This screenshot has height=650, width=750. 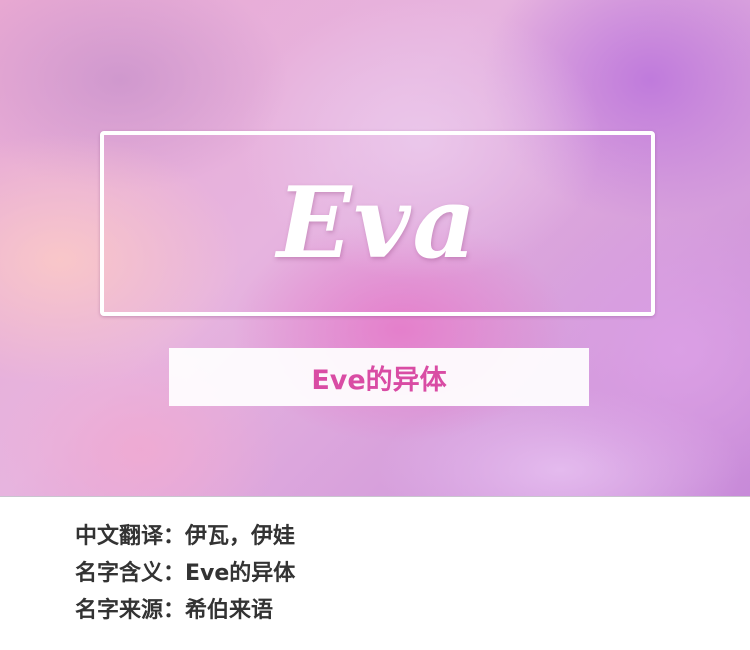 What do you see at coordinates (377, 223) in the screenshot?
I see `name-title: Eva` at bounding box center [377, 223].